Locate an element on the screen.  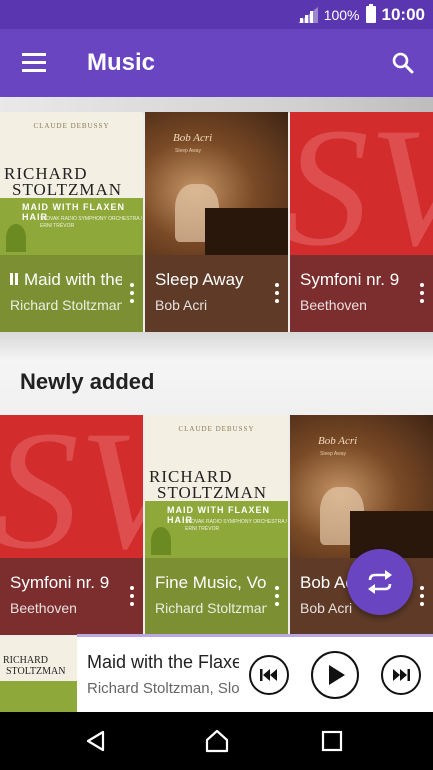
album-title: Fine Music, Vol. 1 is located at coordinates (211, 582).